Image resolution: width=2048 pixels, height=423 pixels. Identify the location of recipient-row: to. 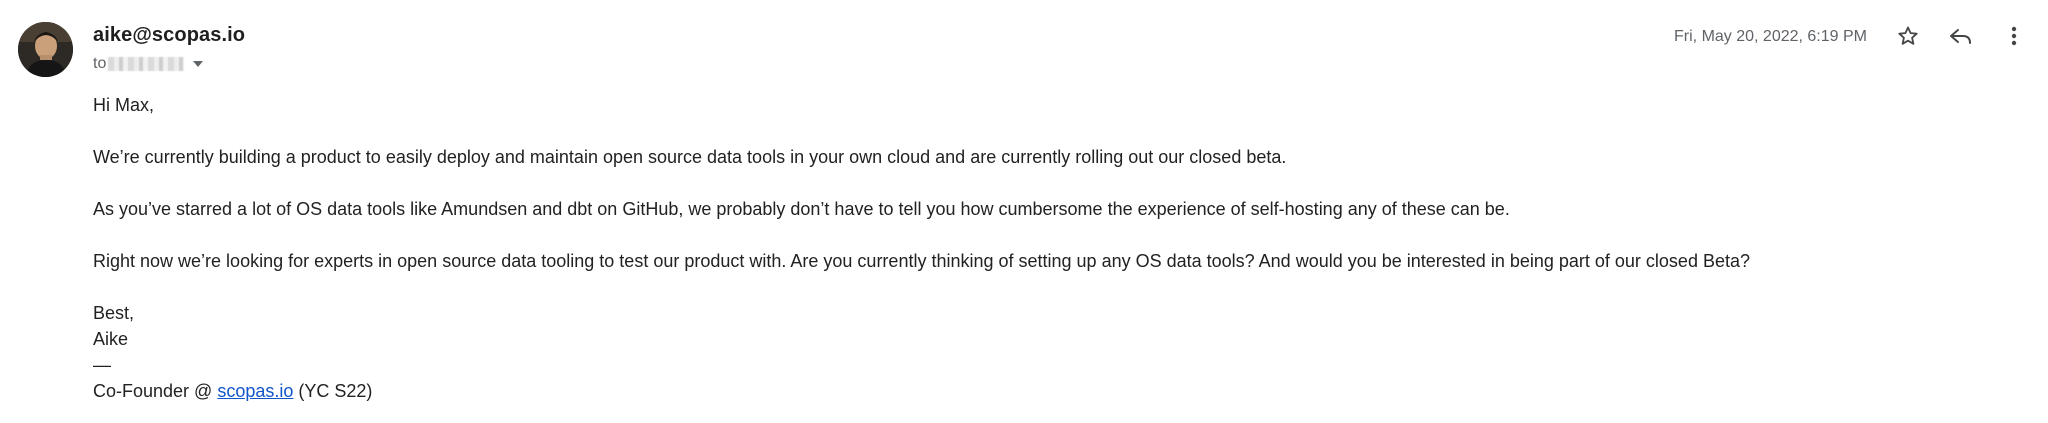
(148, 64).